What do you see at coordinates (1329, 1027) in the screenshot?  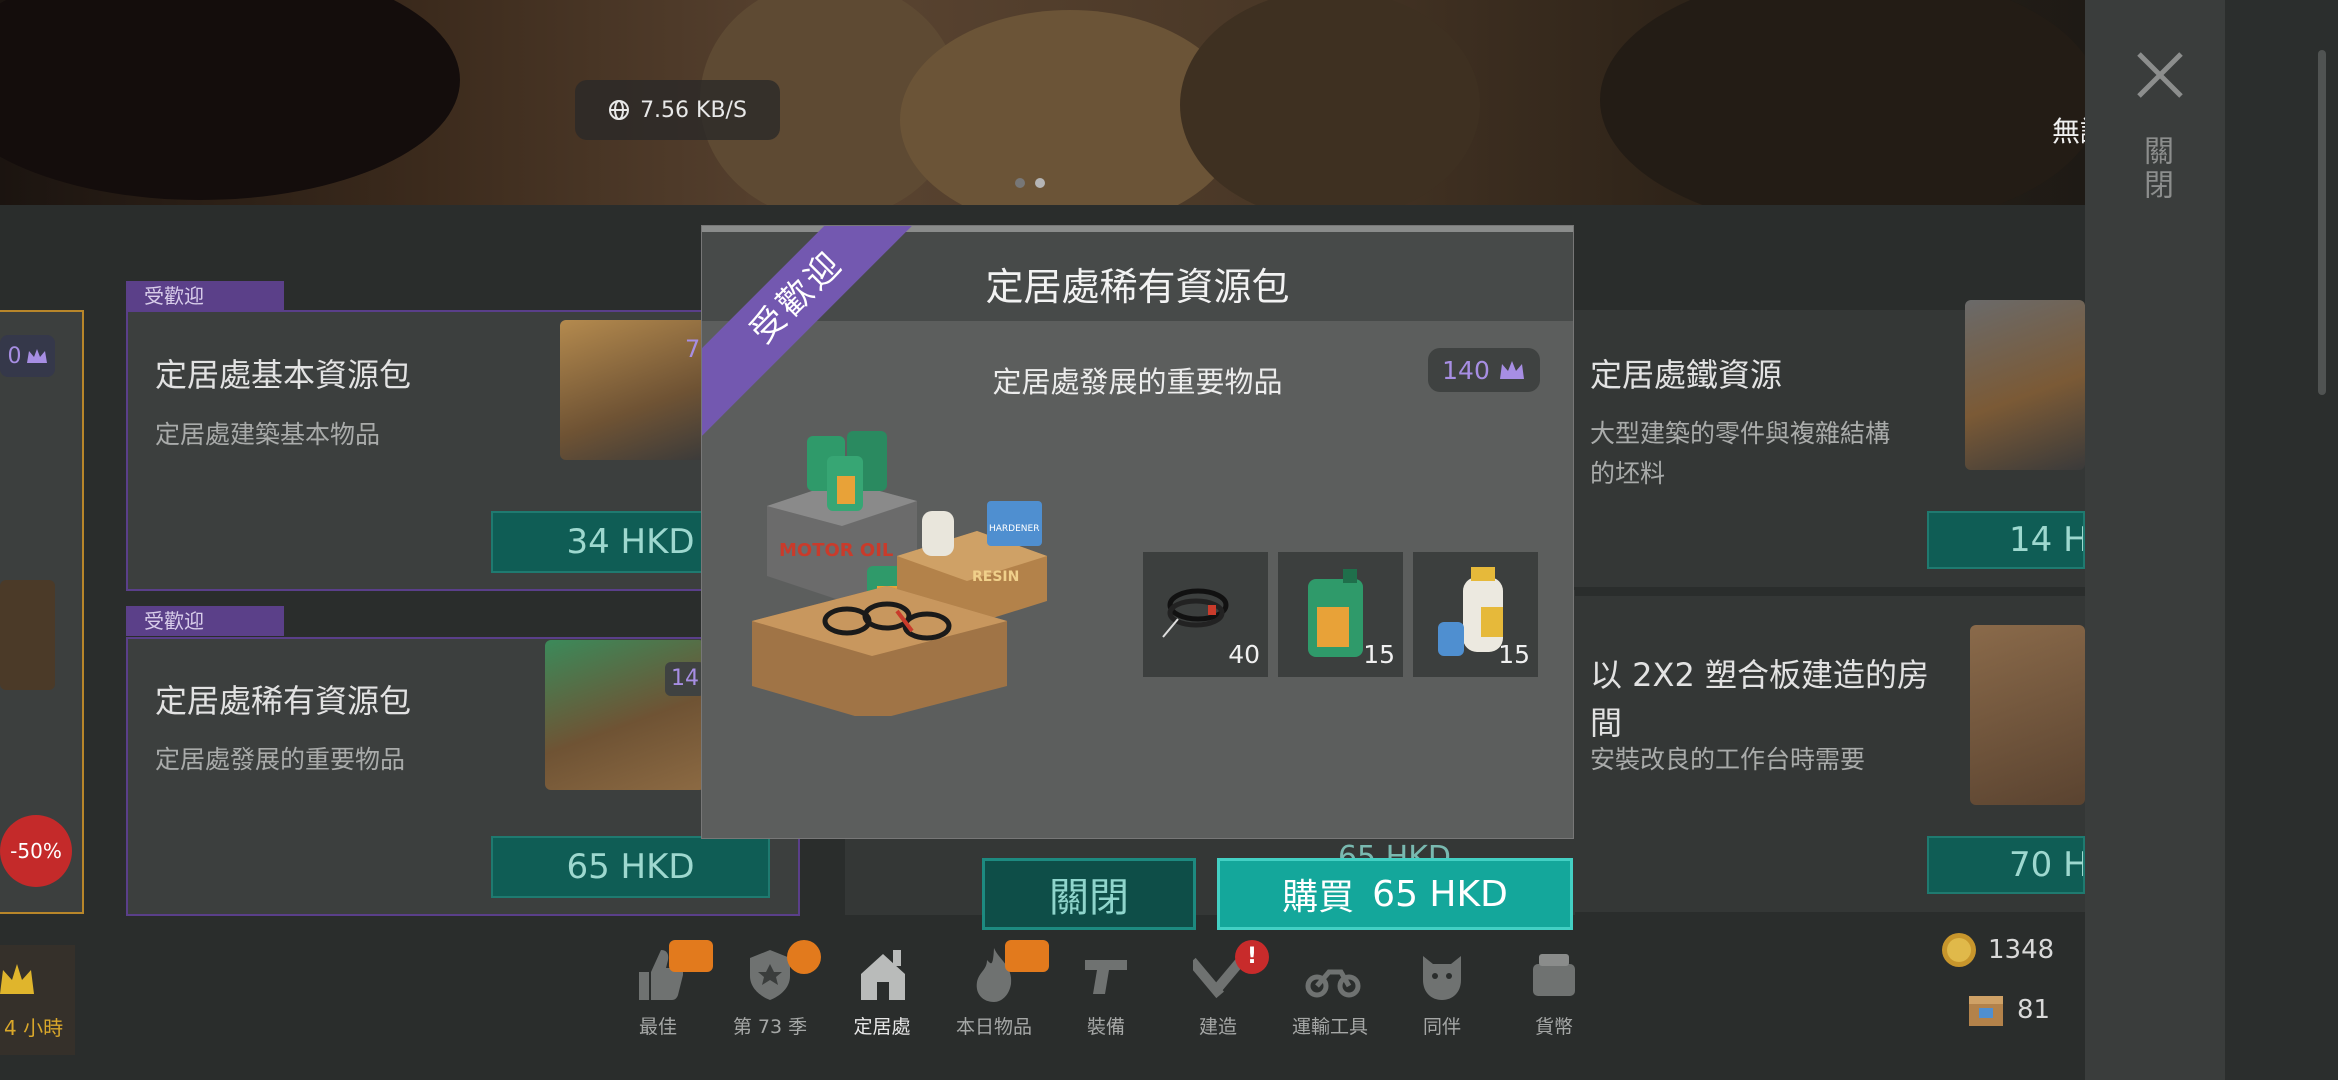 I see `nav-label: 運輸工具` at bounding box center [1329, 1027].